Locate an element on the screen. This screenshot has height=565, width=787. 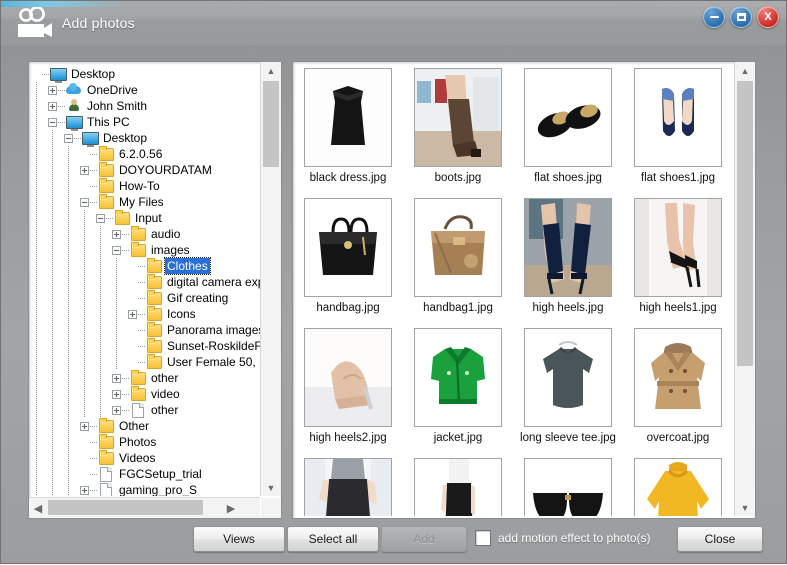
close-window-button: X is located at coordinates (768, 17).